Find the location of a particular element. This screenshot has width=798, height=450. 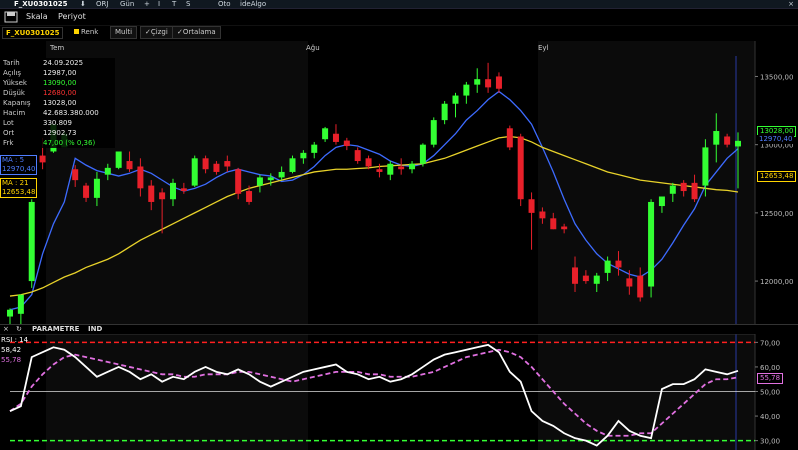

indicator-header: × ↻ PARAMETRE IND is located at coordinates (399, 329).